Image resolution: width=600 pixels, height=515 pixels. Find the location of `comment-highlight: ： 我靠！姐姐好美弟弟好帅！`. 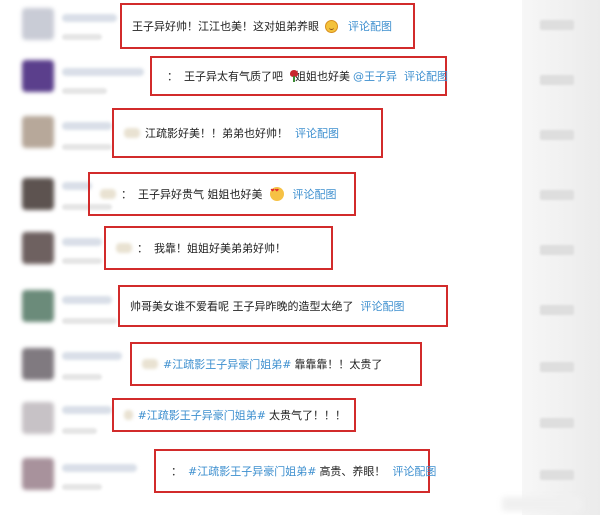

comment-highlight: ： 我靠！姐姐好美弟弟好帅！ is located at coordinates (218, 248).